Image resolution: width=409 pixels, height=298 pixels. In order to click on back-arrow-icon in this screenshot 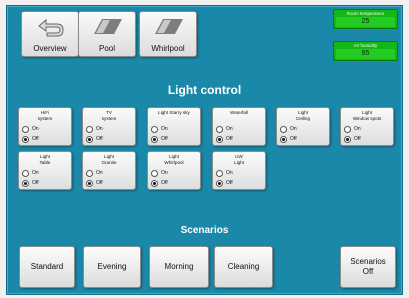, I will do `click(51, 27)`.